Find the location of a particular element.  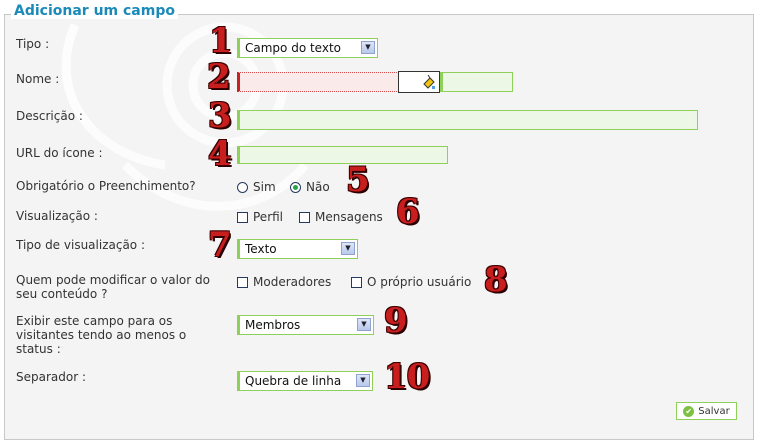

panel-title: Adicionar um campo is located at coordinates (94, 11).